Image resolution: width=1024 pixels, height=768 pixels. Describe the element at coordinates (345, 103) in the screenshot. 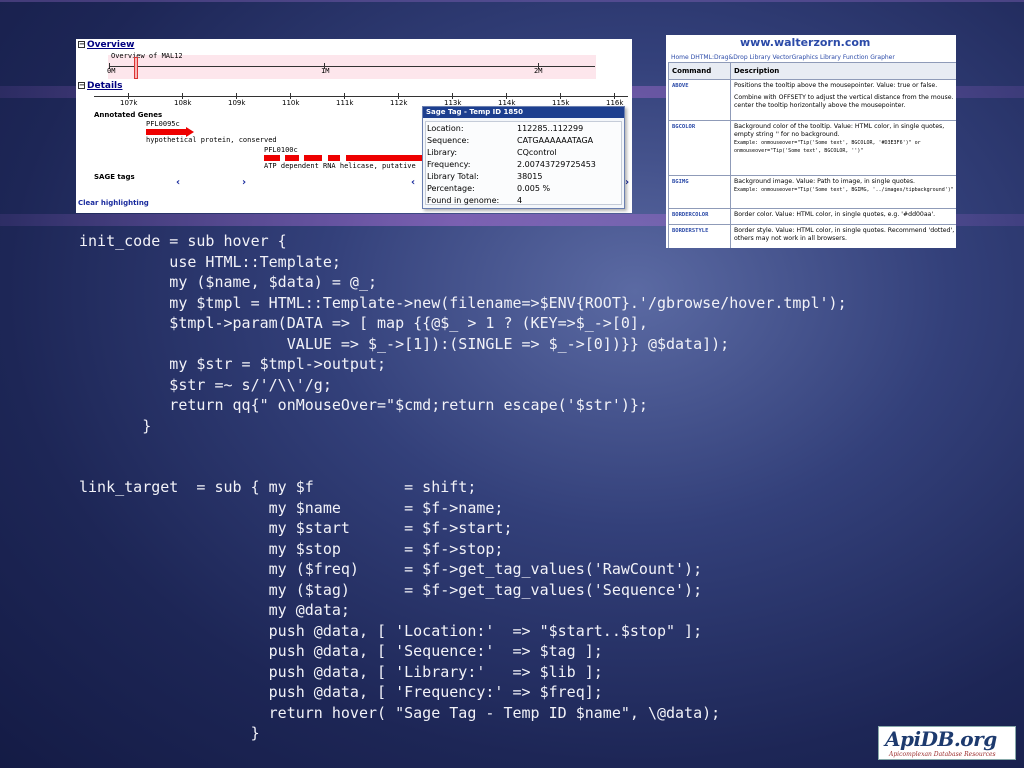

I see `details-tick-label: 111k` at that location.